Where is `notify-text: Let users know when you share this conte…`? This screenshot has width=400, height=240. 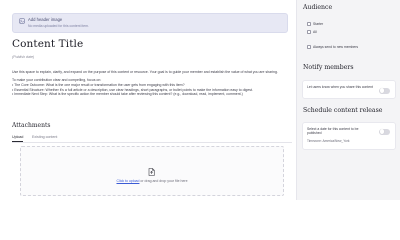
notify-text: Let users know when you share this conte… is located at coordinates (340, 86).